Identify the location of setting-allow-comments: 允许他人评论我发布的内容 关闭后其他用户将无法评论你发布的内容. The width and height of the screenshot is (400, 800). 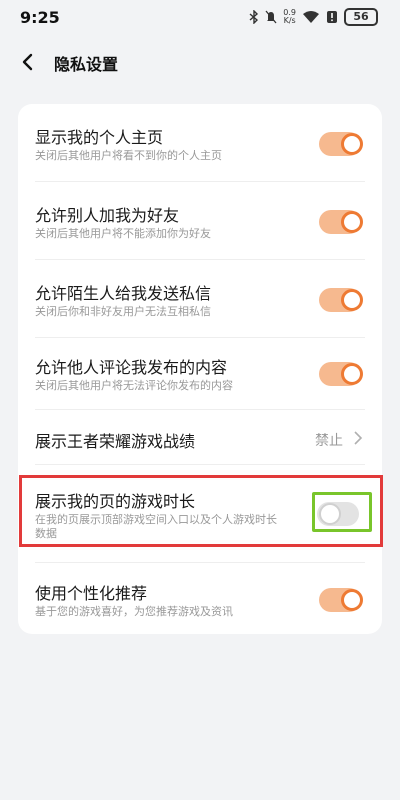
(200, 379).